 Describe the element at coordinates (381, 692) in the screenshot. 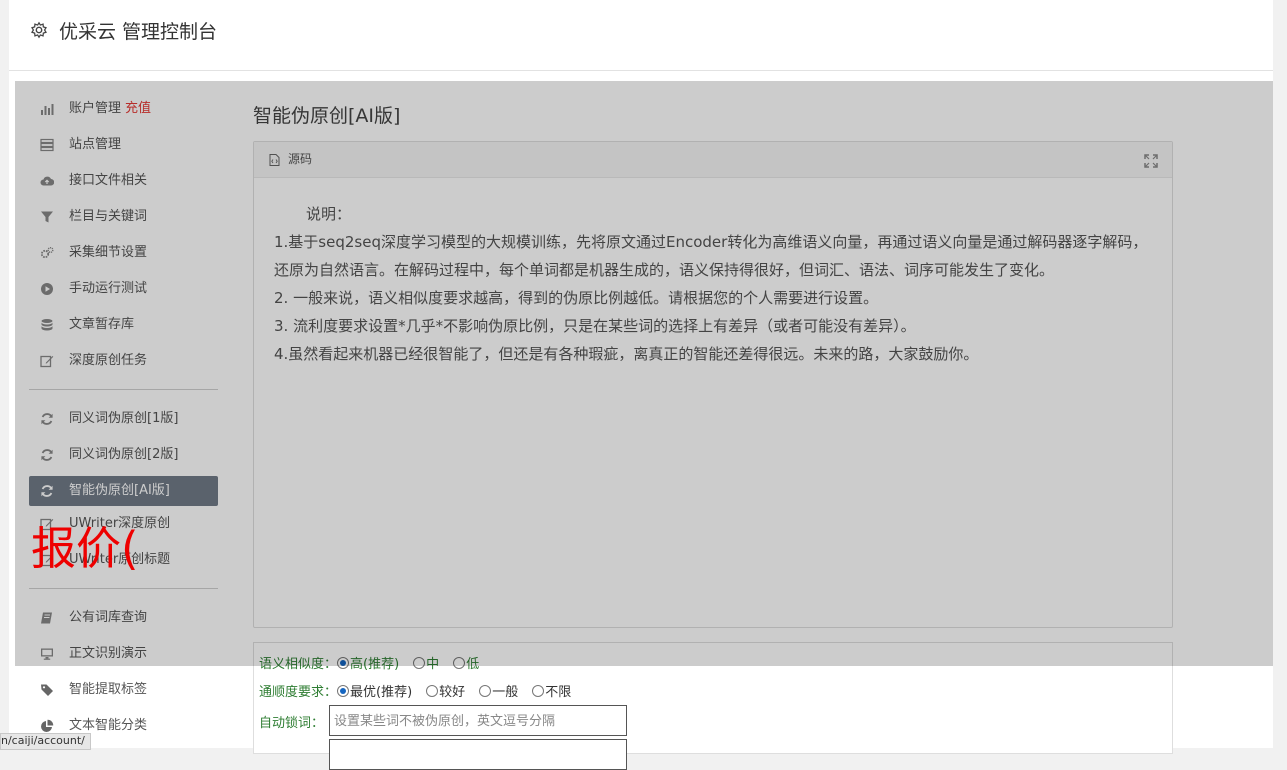

I see `radio-label: 最优(推荐)` at that location.